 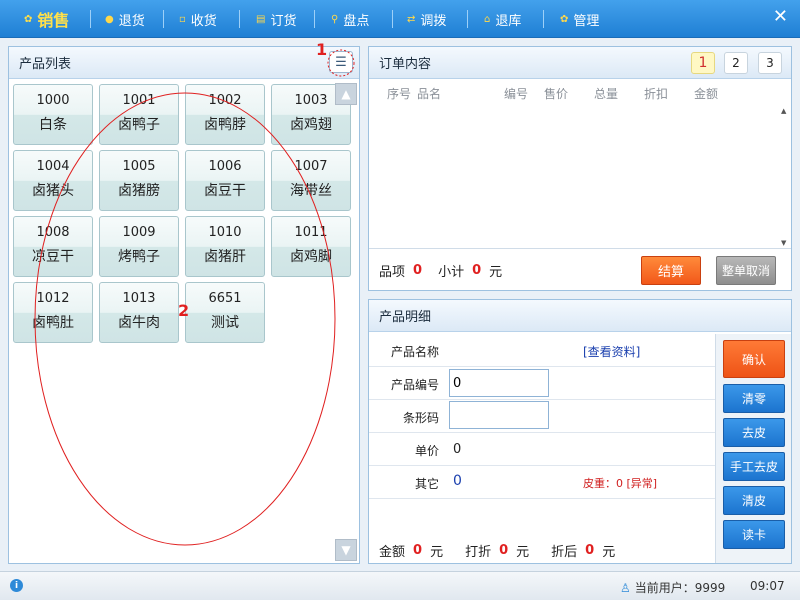 What do you see at coordinates (579, 19) in the screenshot?
I see `nav-management: ✿ 管理` at bounding box center [579, 19].